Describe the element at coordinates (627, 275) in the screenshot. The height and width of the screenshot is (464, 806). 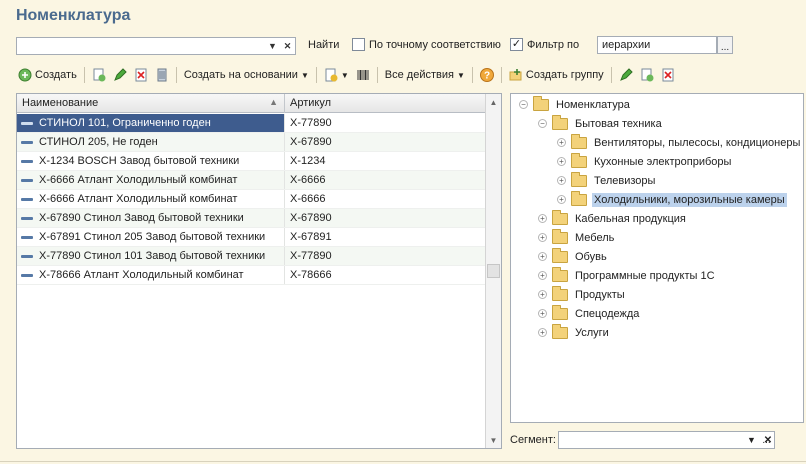
I see `tree-node: + Программные продукты 1С` at that location.